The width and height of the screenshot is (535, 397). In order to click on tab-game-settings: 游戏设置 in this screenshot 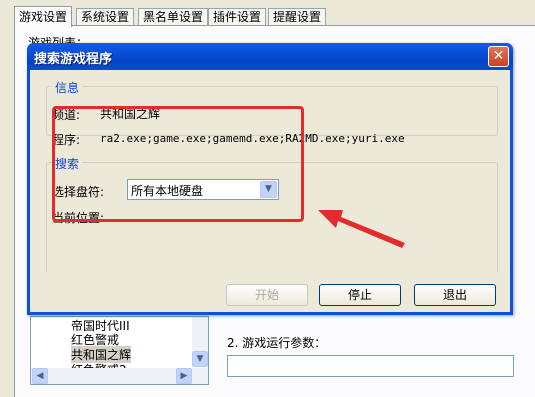, I will do `click(43, 16)`.